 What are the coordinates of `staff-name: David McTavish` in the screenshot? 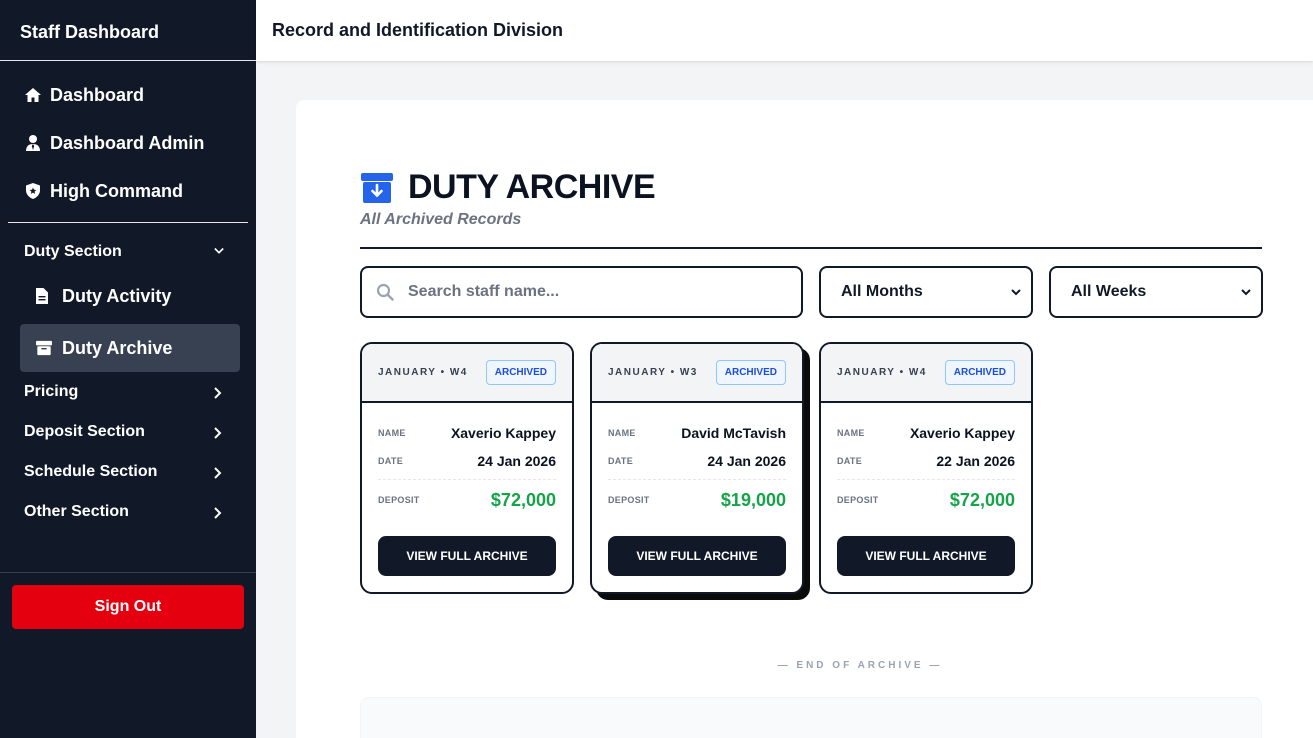 It's located at (733, 433).